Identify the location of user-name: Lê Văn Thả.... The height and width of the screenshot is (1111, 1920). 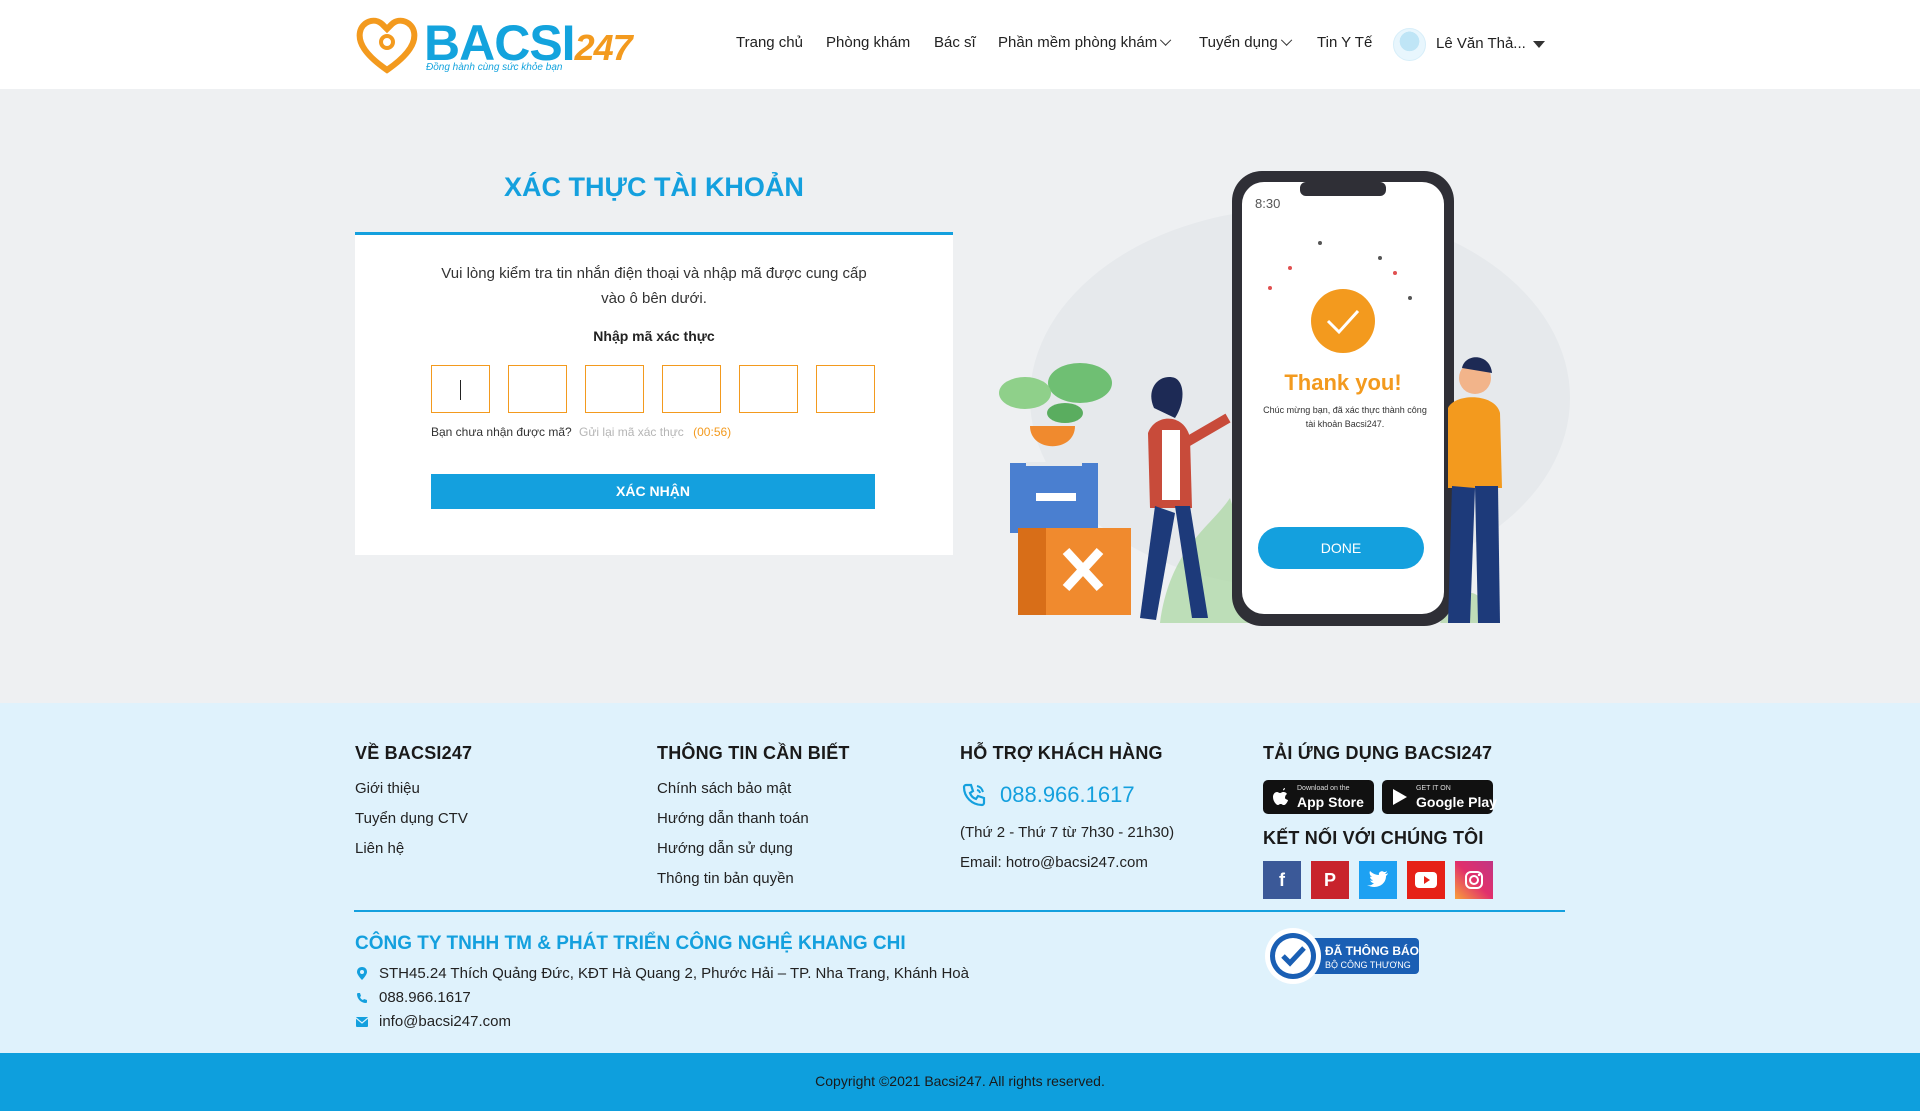
(1481, 43).